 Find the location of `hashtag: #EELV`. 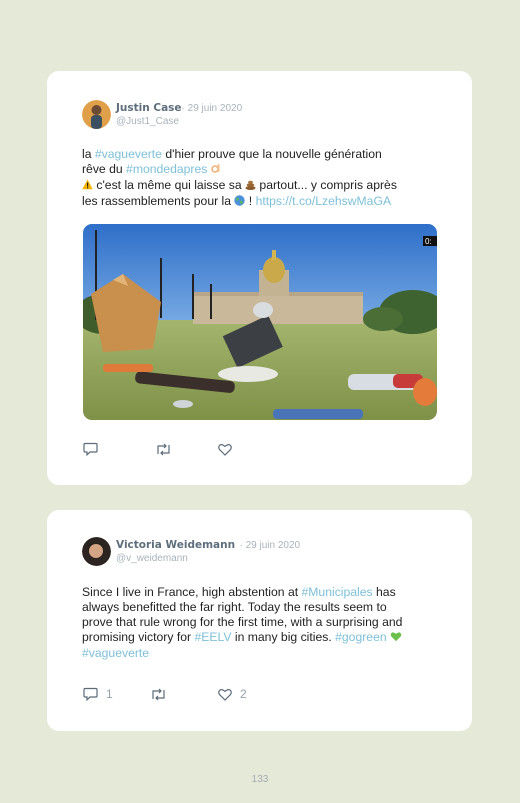

hashtag: #EELV is located at coordinates (212, 637).